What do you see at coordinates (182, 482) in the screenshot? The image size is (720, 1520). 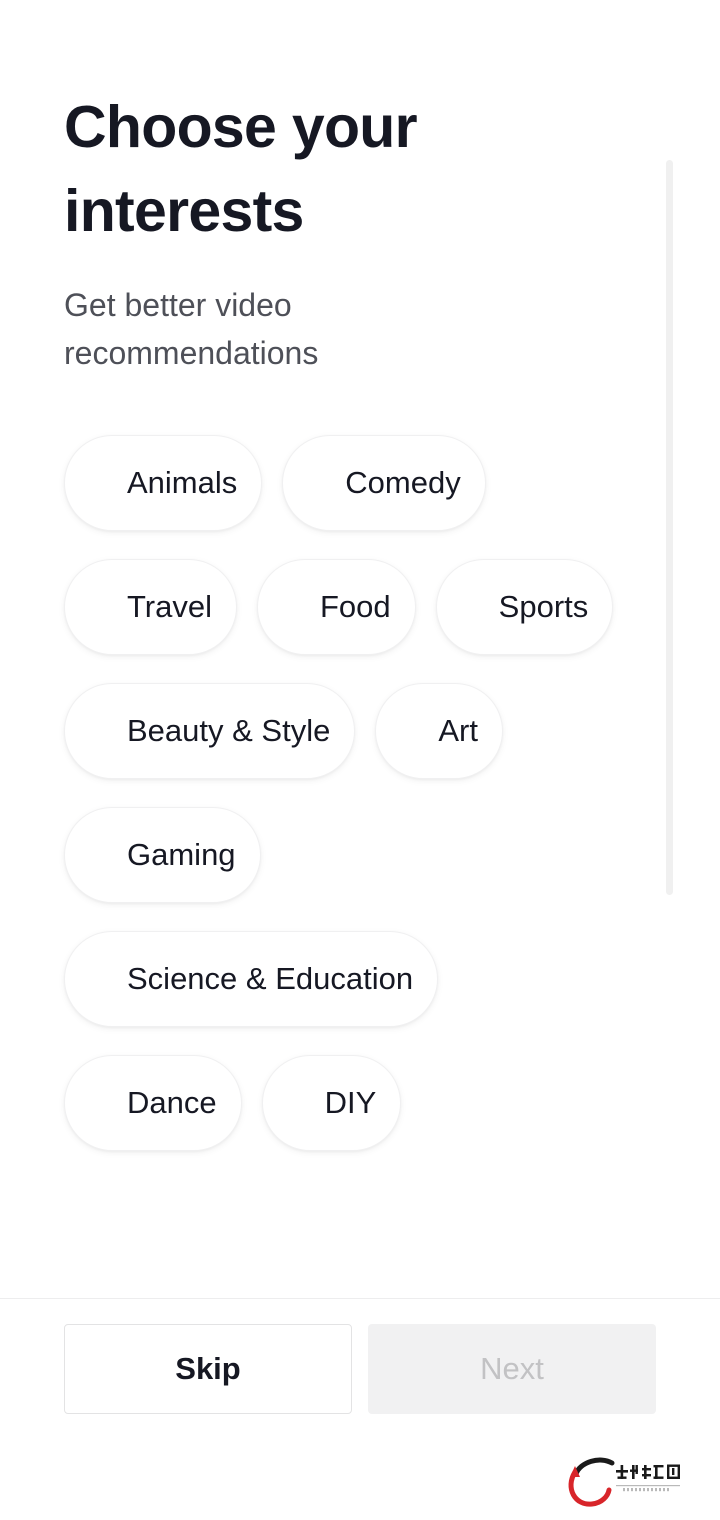 I see `chip-label: Animals` at bounding box center [182, 482].